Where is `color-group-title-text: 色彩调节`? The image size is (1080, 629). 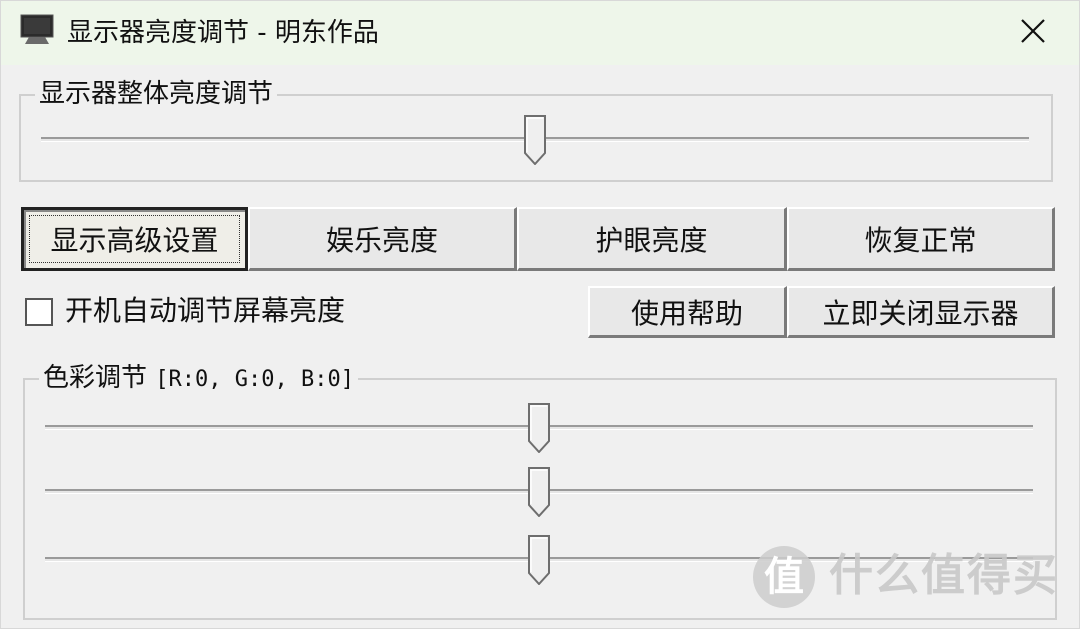
color-group-title-text: 色彩调节 is located at coordinates (95, 378).